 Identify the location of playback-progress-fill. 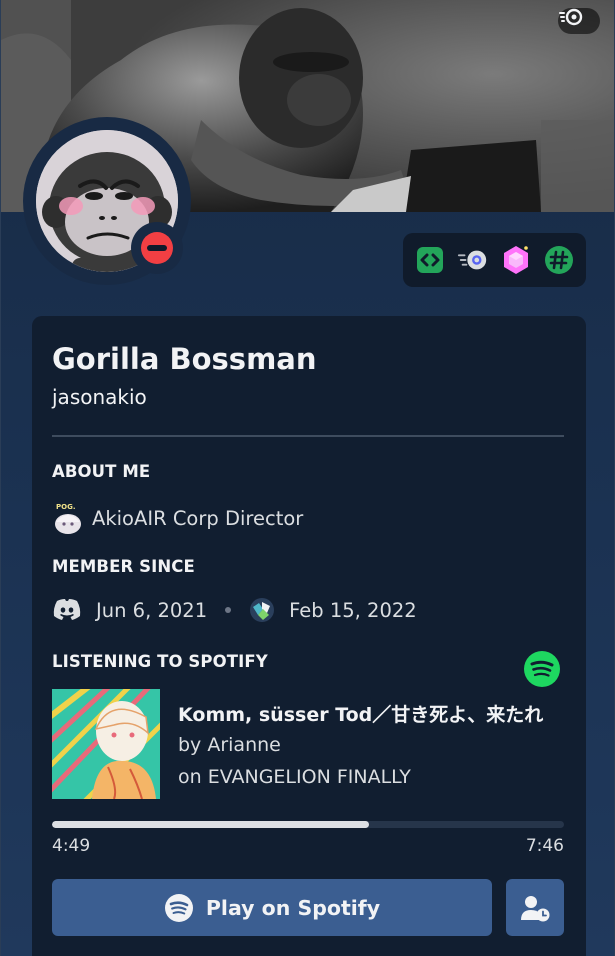
(211, 824).